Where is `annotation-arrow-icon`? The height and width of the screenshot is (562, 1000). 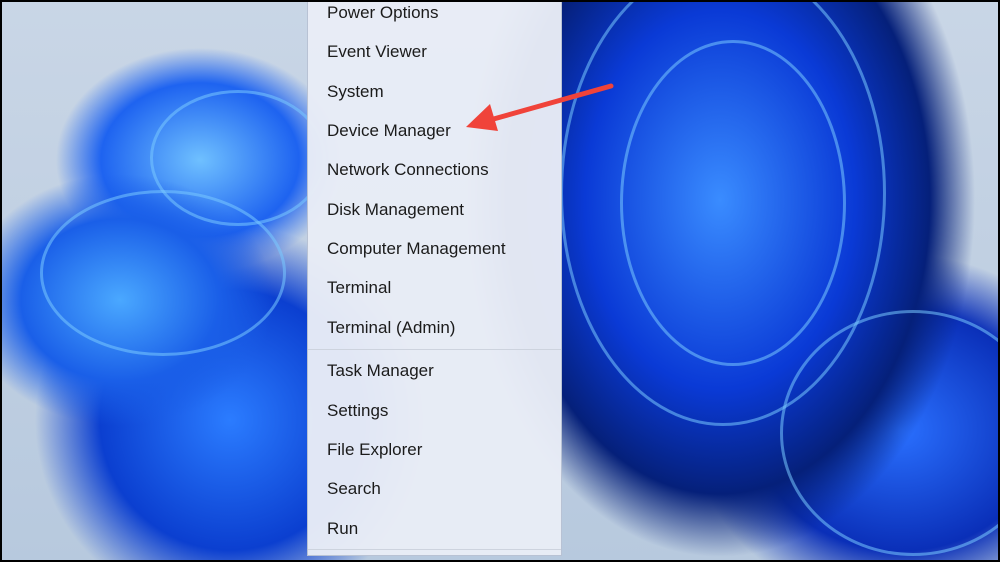 annotation-arrow-icon is located at coordinates (540, 107).